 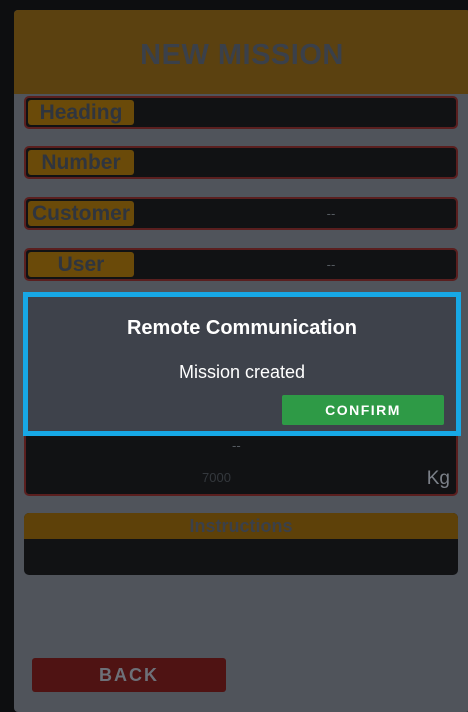 What do you see at coordinates (331, 112) in the screenshot?
I see `heading-value` at bounding box center [331, 112].